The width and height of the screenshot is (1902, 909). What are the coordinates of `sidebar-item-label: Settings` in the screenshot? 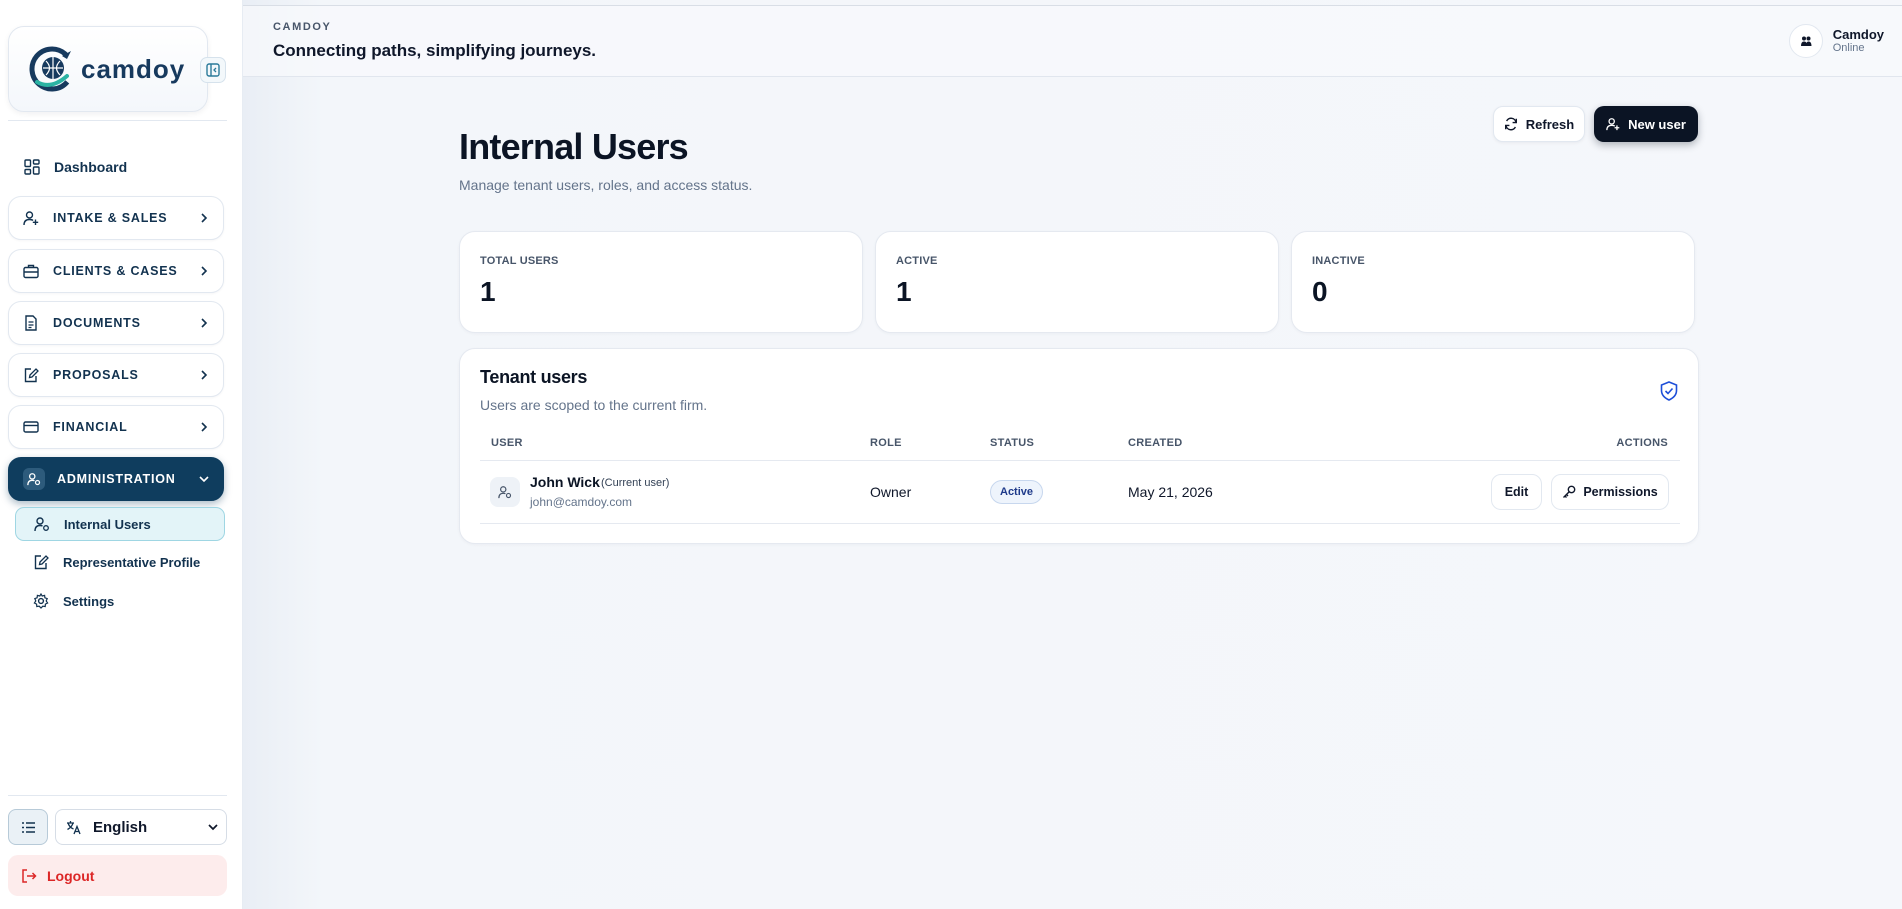 It's located at (89, 601).